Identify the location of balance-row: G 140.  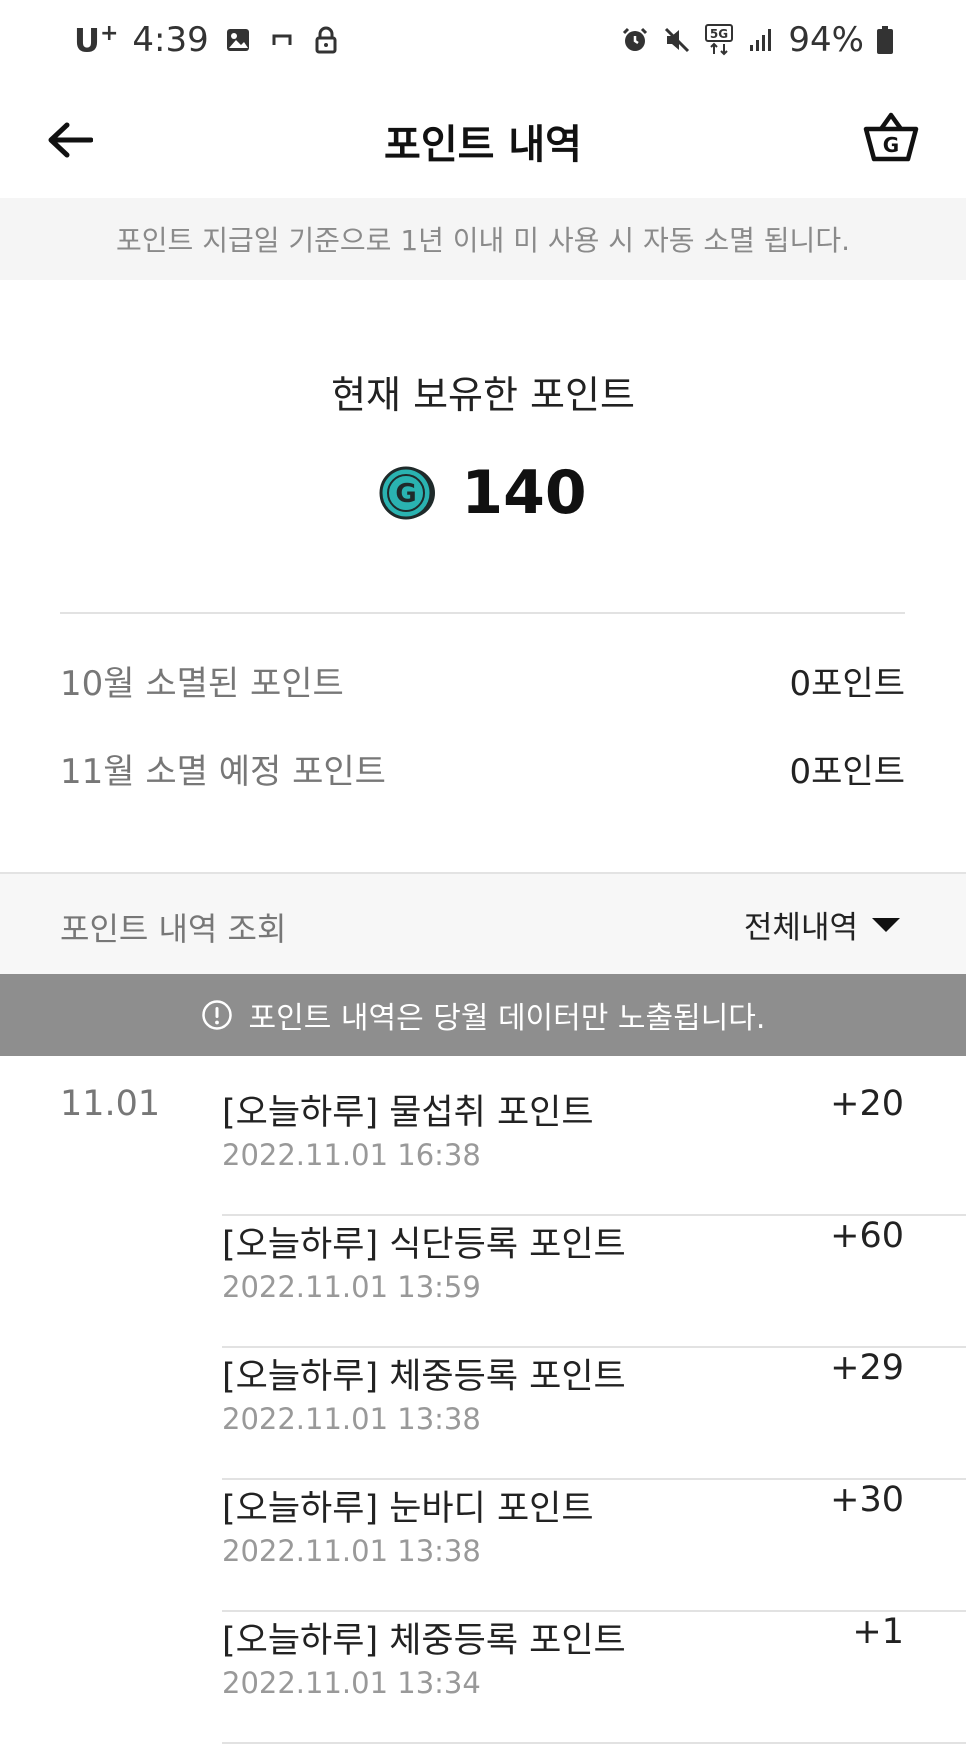
(483, 493).